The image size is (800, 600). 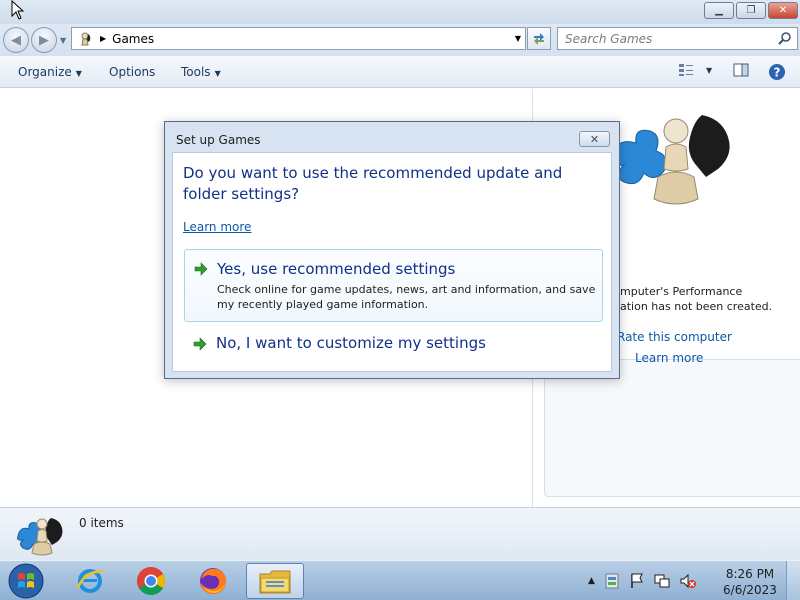 I want to click on rate-this-computer-link: Rate this computer, so click(x=674, y=337).